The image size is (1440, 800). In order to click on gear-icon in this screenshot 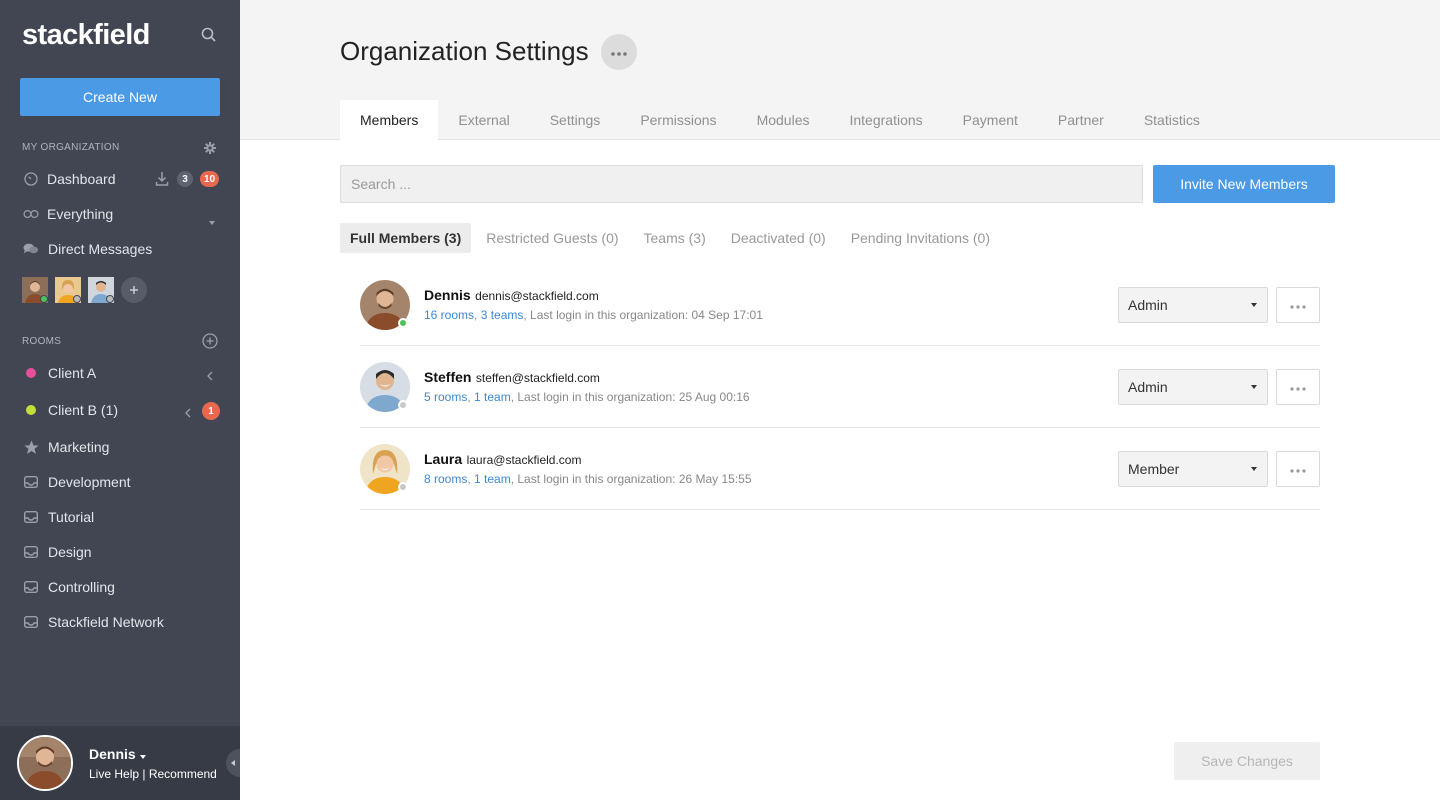, I will do `click(210, 148)`.